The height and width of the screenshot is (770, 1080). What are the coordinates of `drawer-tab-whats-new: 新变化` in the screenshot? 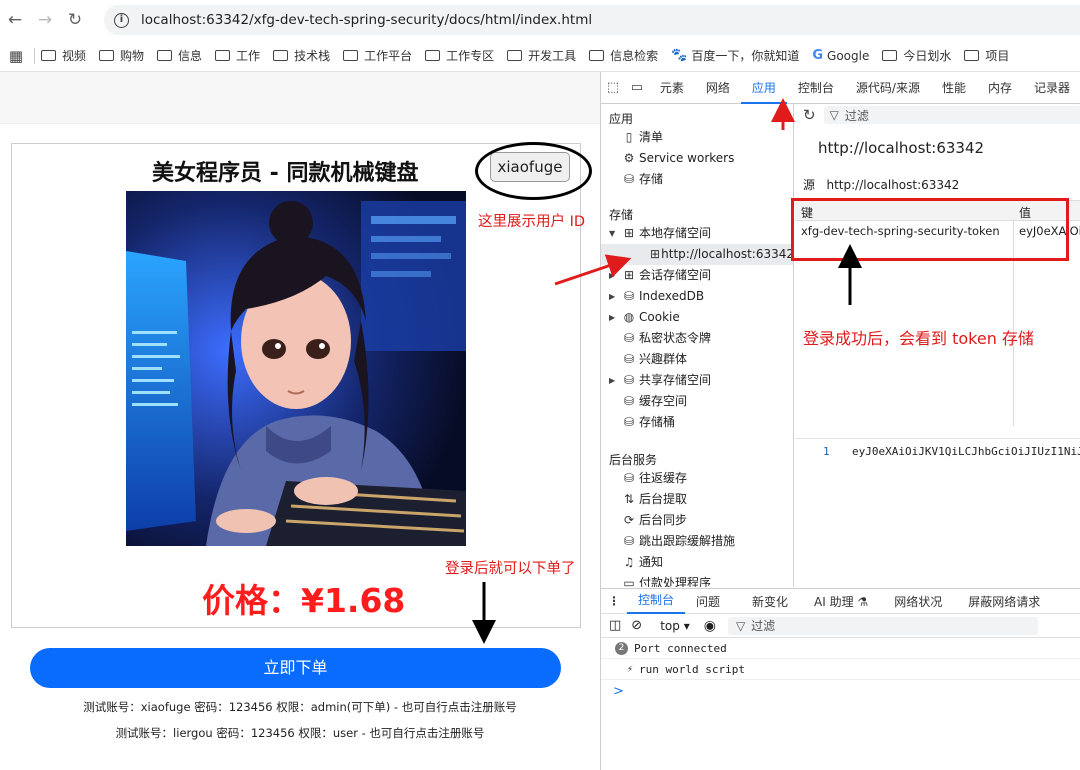 It's located at (770, 601).